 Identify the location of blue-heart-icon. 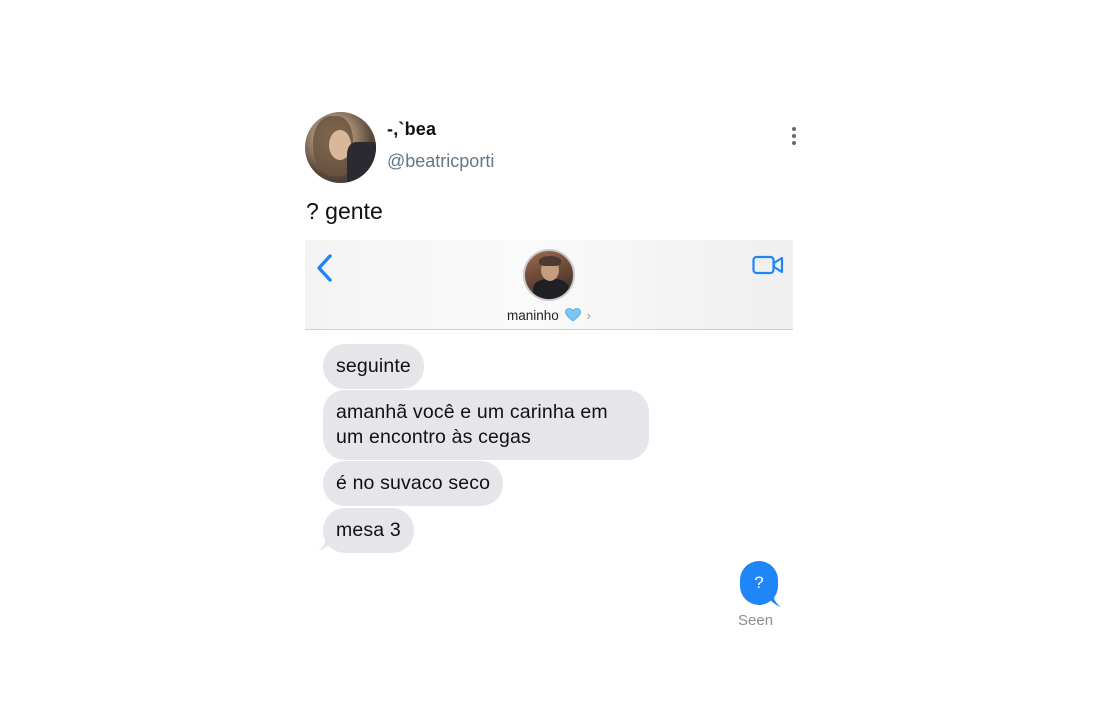
(572, 315).